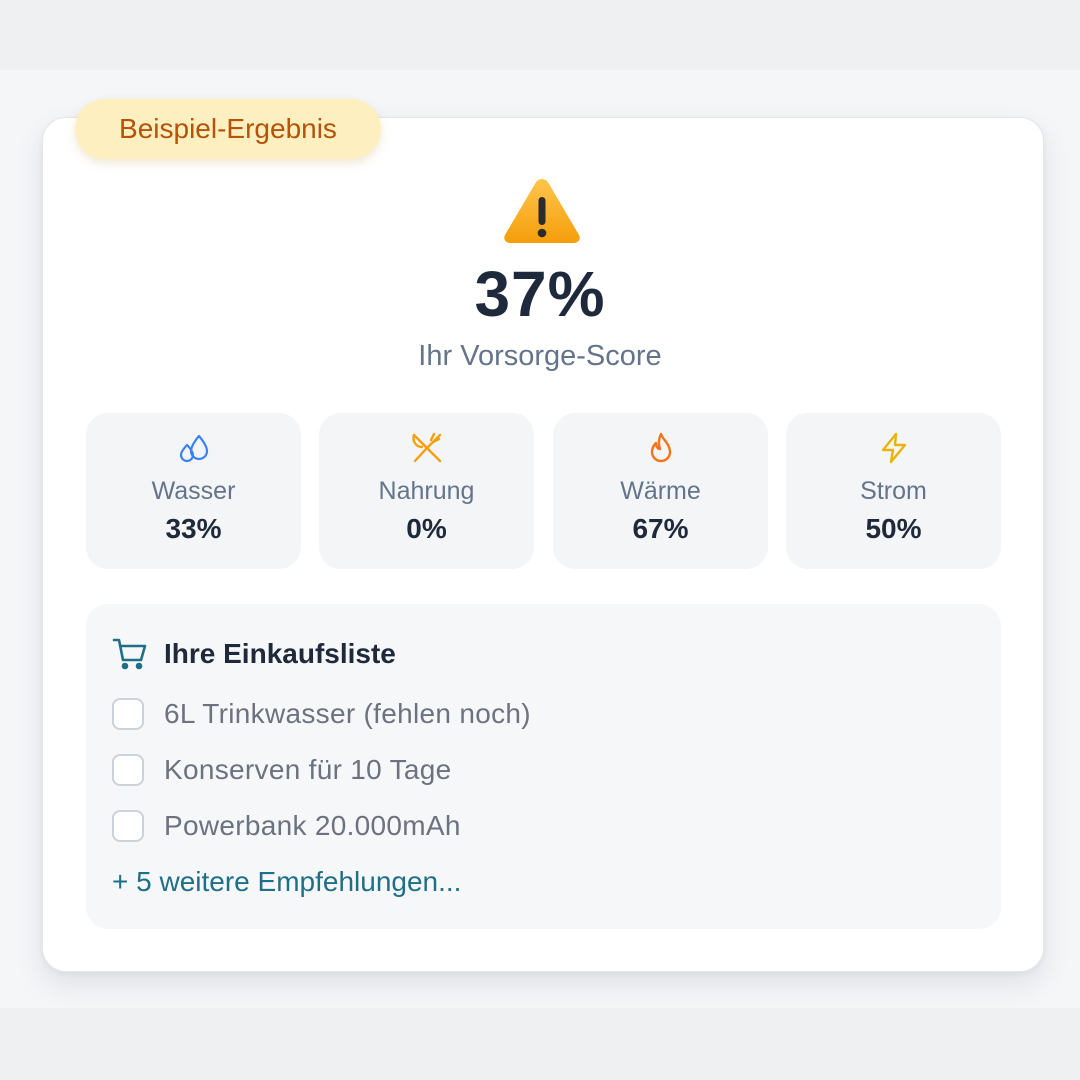 This screenshot has height=1080, width=1080. Describe the element at coordinates (129, 654) in the screenshot. I see `cart-icon` at that location.